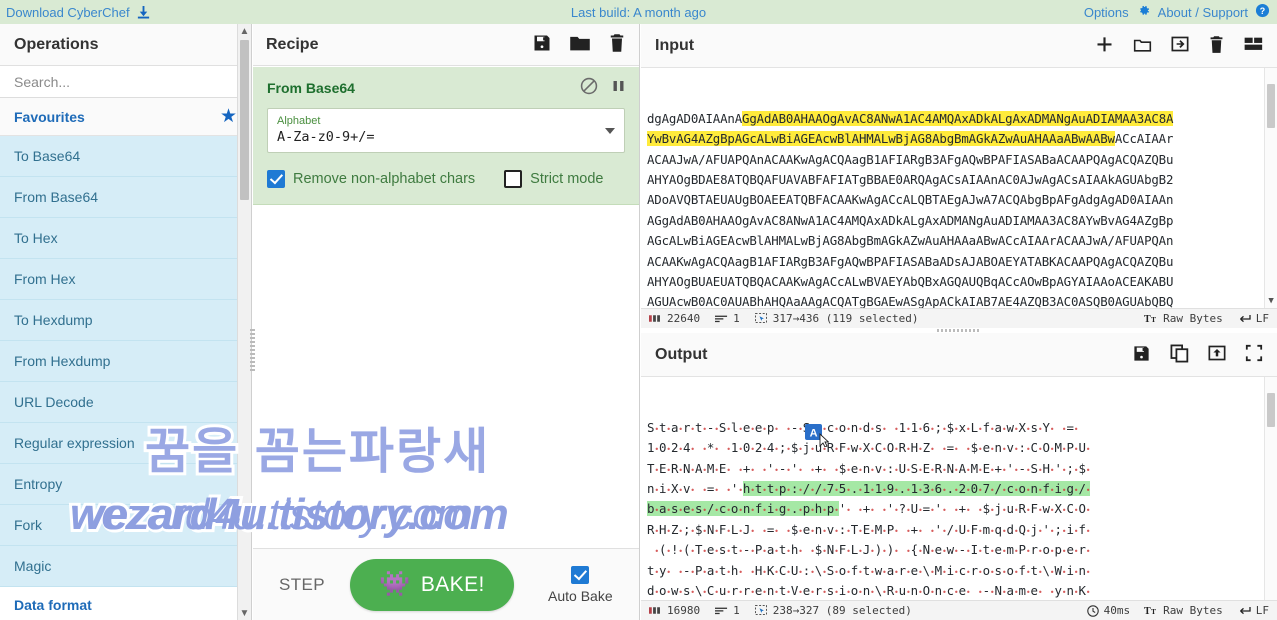 This screenshot has width=1277, height=620. What do you see at coordinates (513, 179) in the screenshot?
I see `checkbox-unchecked-icon` at bounding box center [513, 179].